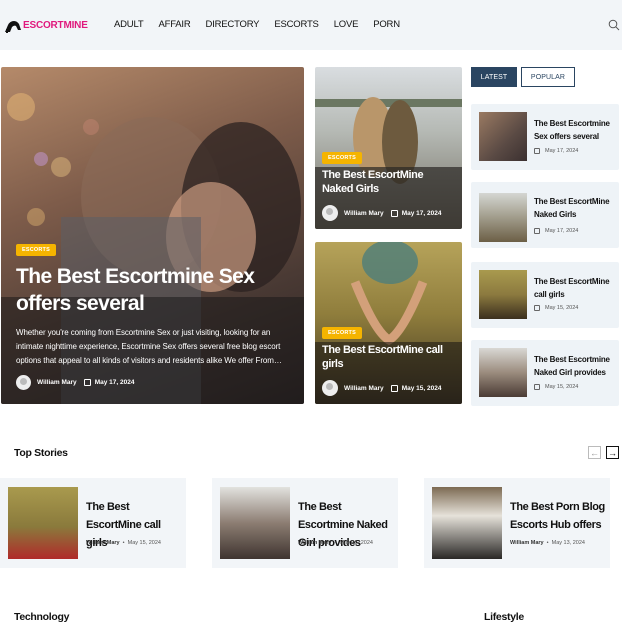 This screenshot has width=622, height=622. What do you see at coordinates (547, 543) in the screenshot?
I see `story-meta: William Mary • May 13, 2024` at bounding box center [547, 543].